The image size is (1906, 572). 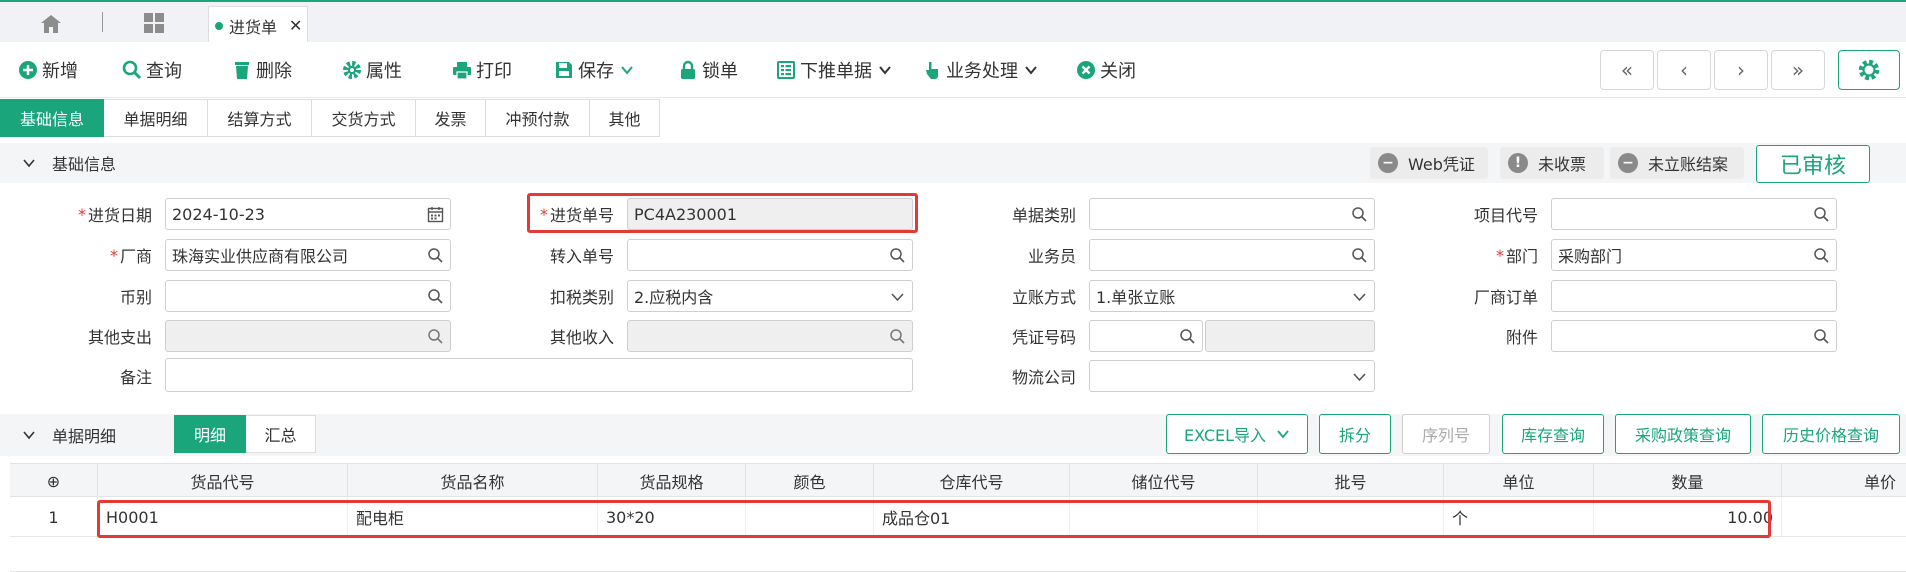 What do you see at coordinates (154, 23) in the screenshot?
I see `grid-icon` at bounding box center [154, 23].